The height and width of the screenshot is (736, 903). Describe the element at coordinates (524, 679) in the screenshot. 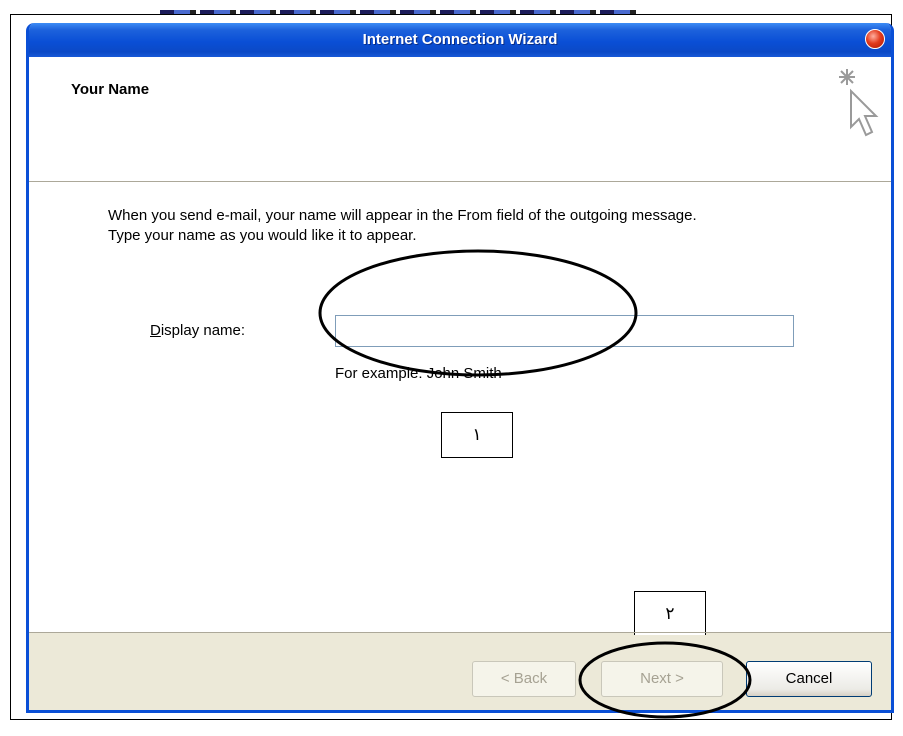

I see `back-button: < Back` at that location.